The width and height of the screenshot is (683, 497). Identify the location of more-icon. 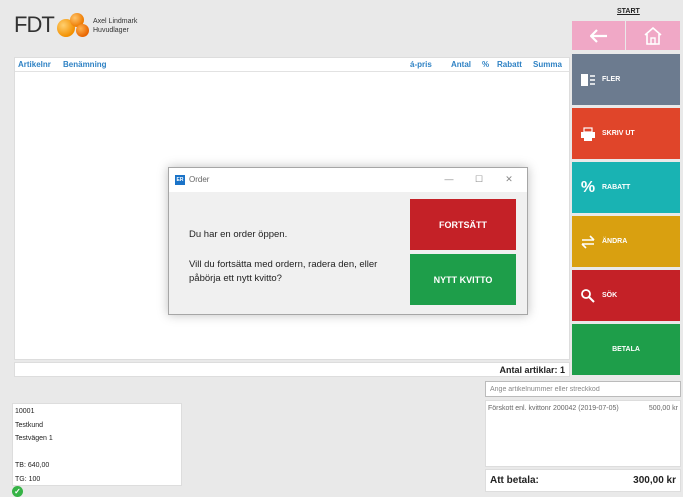
(588, 80).